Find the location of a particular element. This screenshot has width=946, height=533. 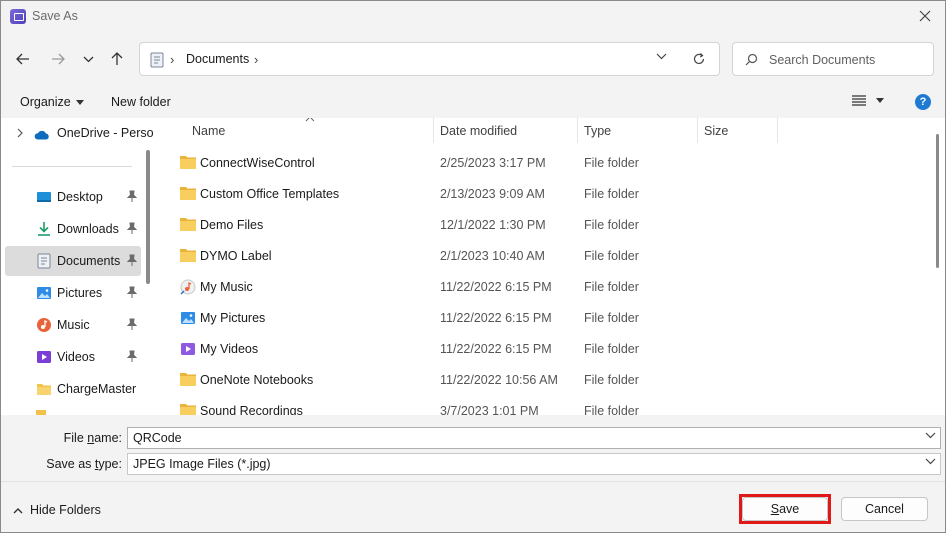

address-dropdown-icon is located at coordinates (661, 56).